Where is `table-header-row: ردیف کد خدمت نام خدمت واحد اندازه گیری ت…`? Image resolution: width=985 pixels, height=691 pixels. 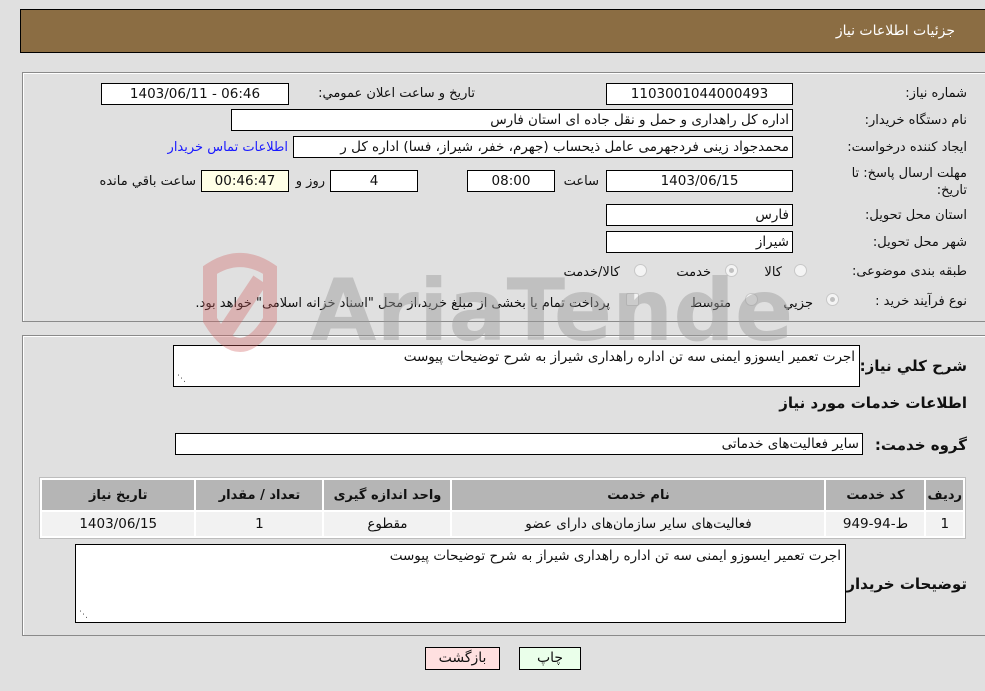
table-header-row: ردیف کد خدمت نام خدمت واحد اندازه گیری ت… is located at coordinates (502, 495).